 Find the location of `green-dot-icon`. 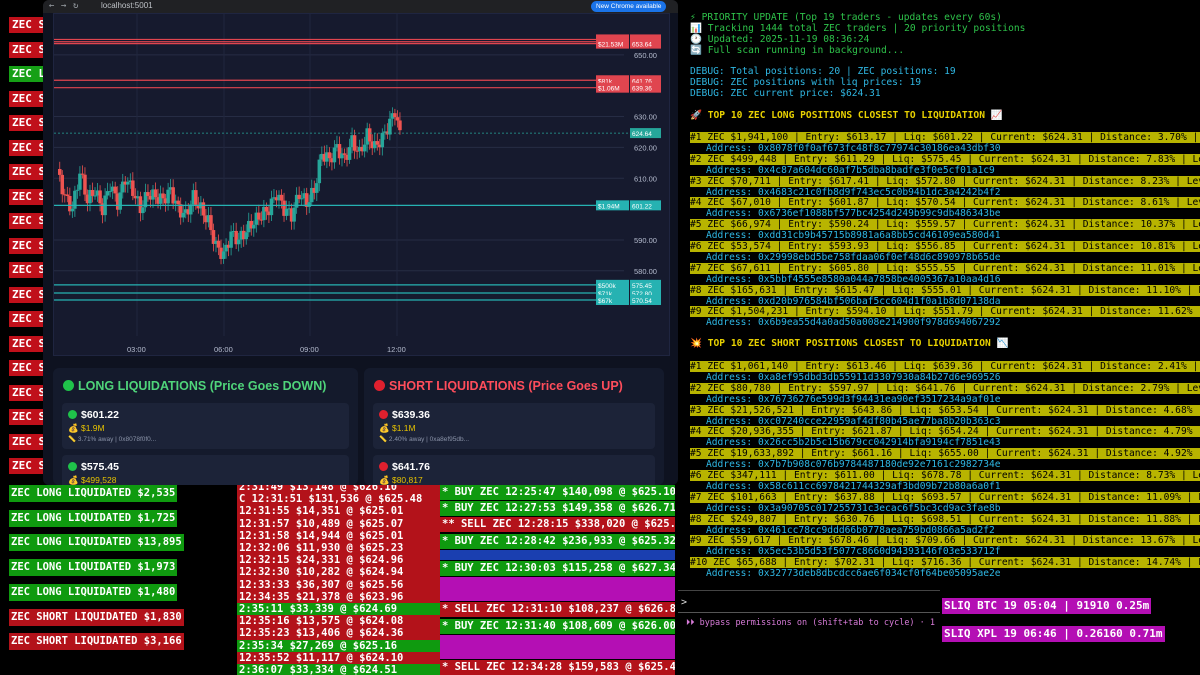

green-dot-icon is located at coordinates (68, 385).